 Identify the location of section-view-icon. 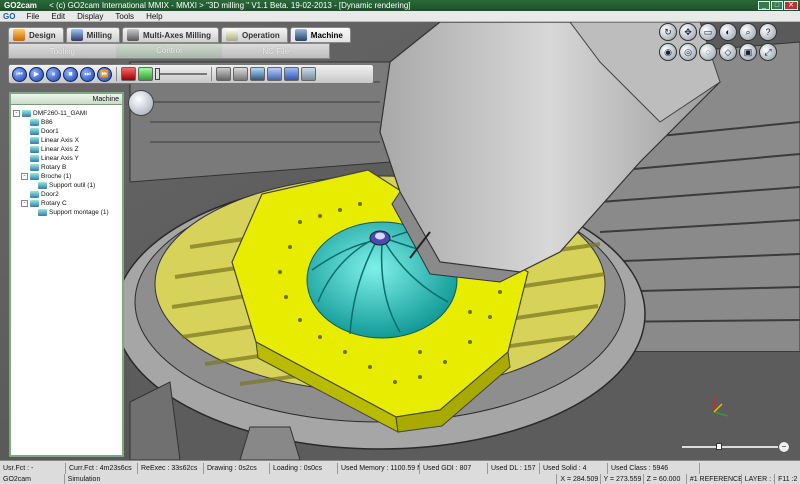
(308, 74).